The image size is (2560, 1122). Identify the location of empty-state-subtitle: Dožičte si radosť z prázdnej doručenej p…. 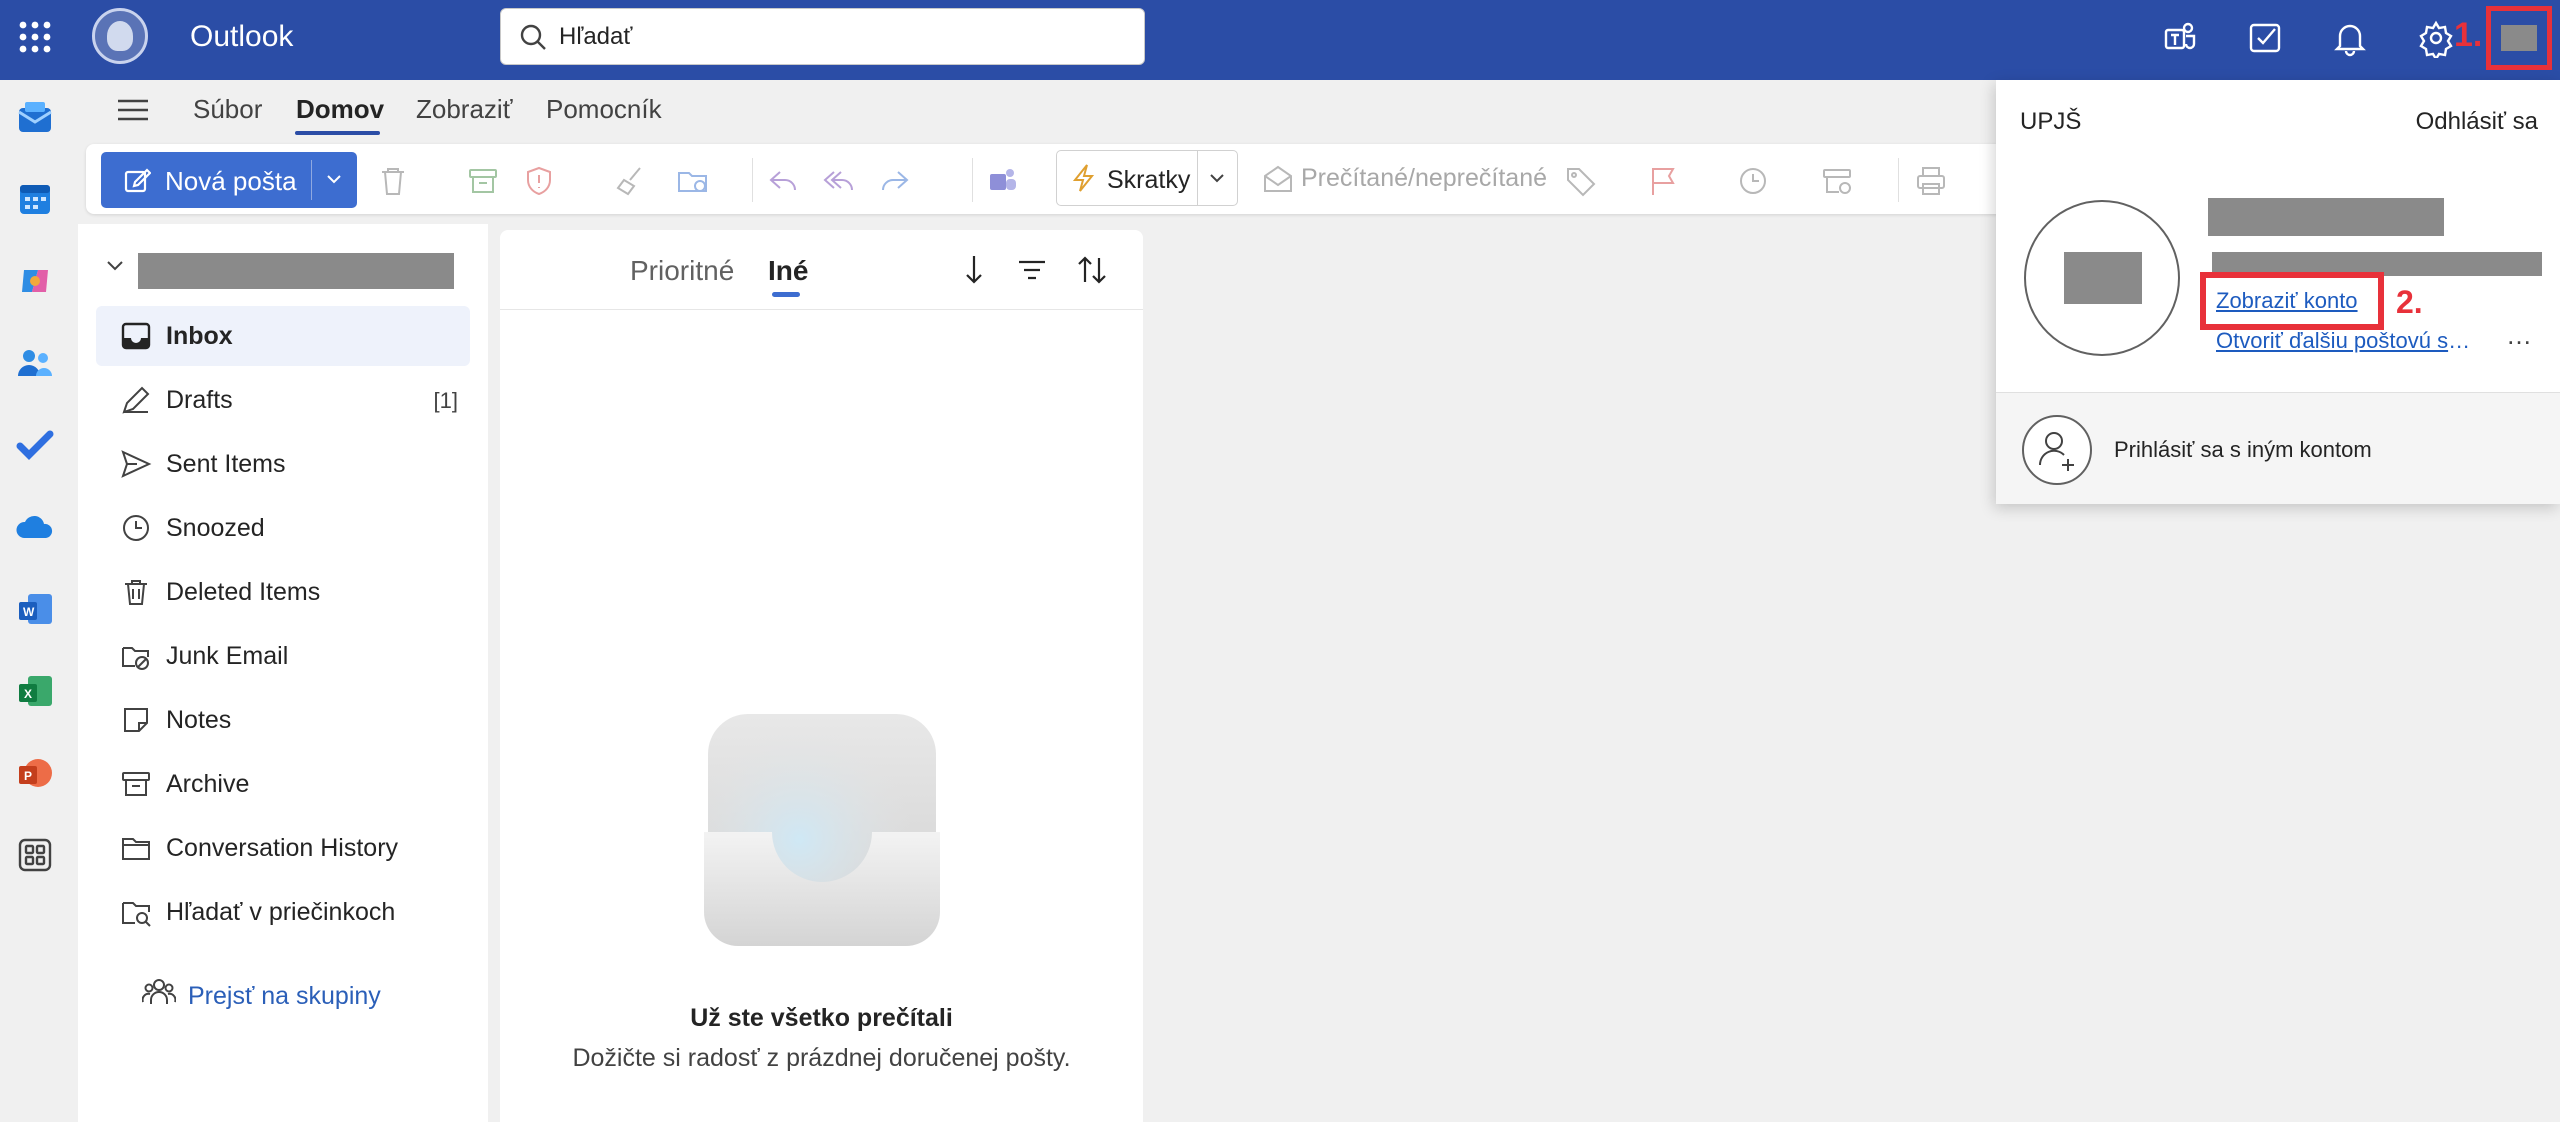
(821, 1058).